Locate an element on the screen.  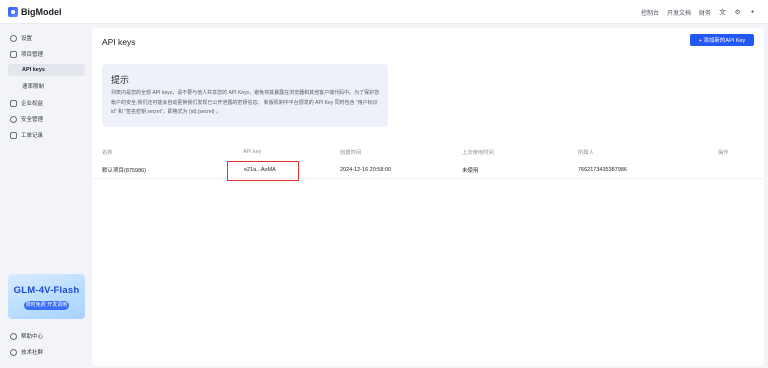
sidebar-item-projects: 项目管理 is located at coordinates (26, 54).